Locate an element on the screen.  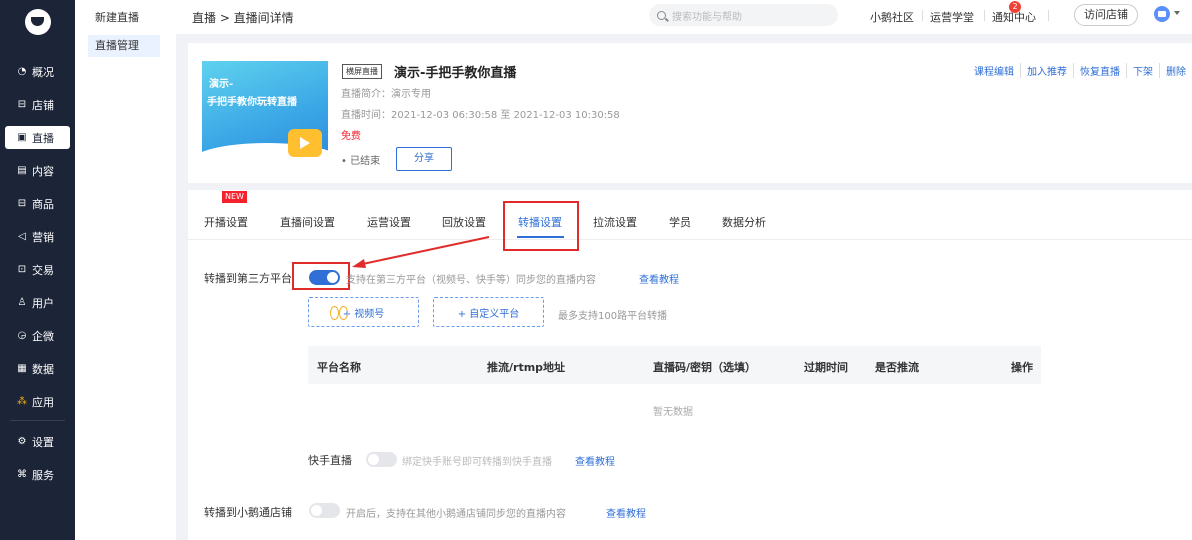
nav-label: 概况 is located at coordinates (43, 72).